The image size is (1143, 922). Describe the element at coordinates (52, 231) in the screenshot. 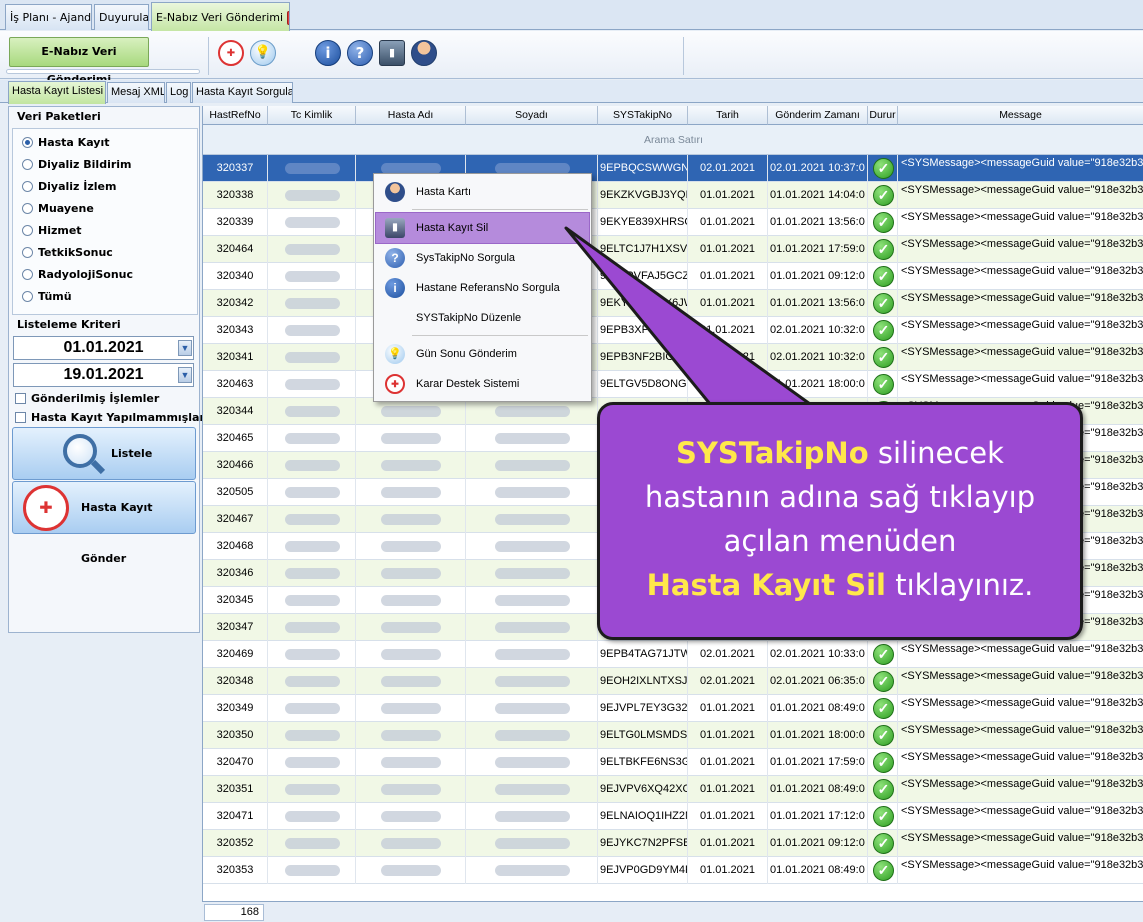

I see `radio-hizmet: Hizmet` at that location.